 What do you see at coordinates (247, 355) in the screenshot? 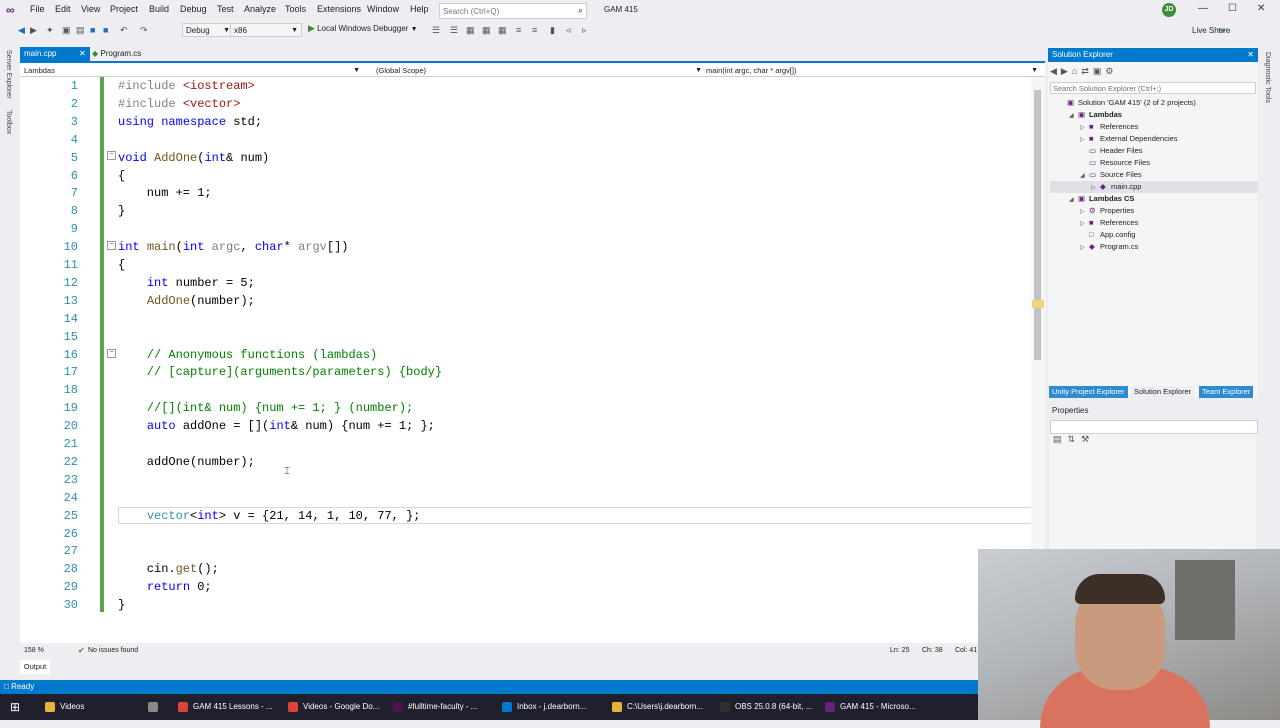
I see `code-line: // Anonymous functions (lambdas)` at bounding box center [247, 355].